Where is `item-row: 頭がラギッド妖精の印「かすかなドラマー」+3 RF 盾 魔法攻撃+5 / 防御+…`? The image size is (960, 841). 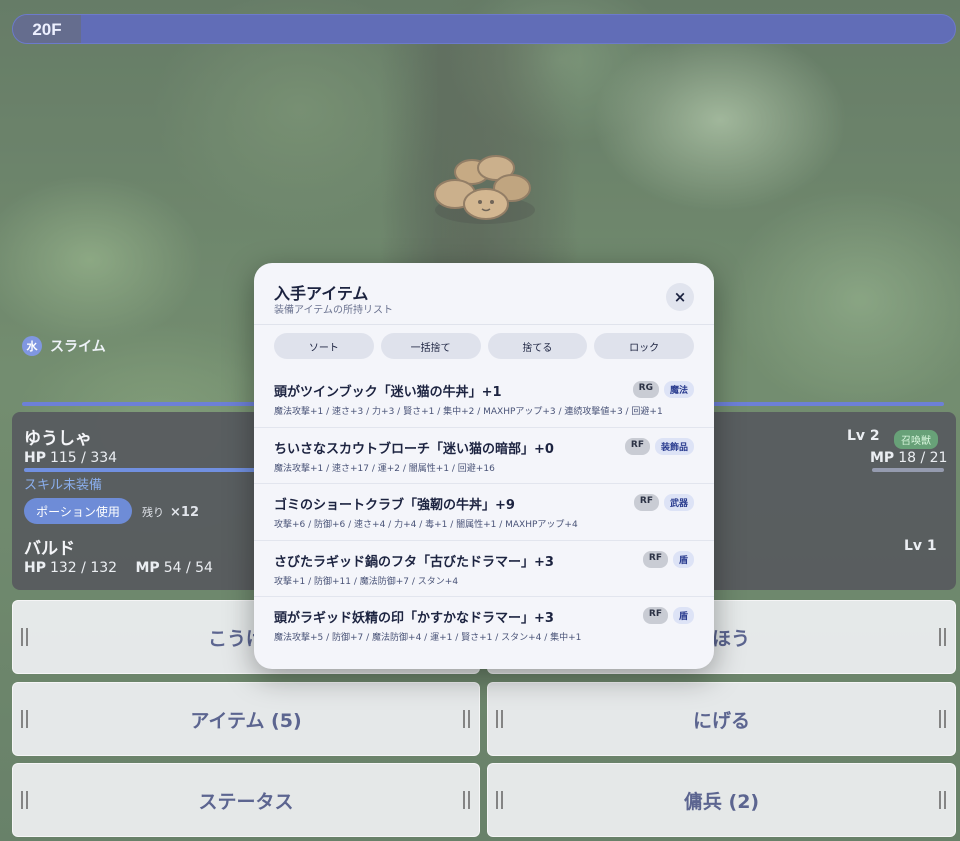 item-row: 頭がラギッド妖精の印「かすかなドラマー」+3 RF 盾 魔法攻撃+5 / 防御+… is located at coordinates (484, 625).